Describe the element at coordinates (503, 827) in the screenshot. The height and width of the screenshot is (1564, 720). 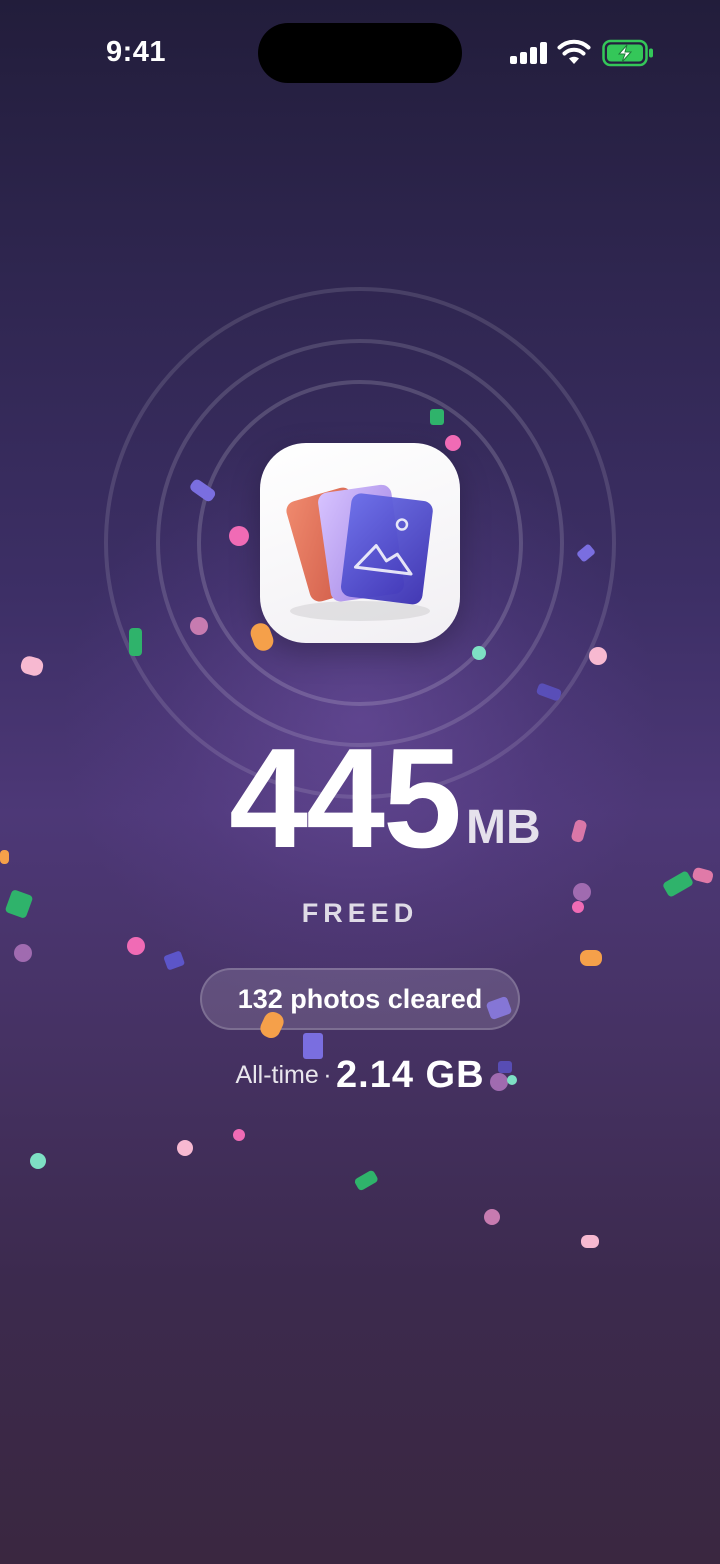
I see `freed-unit: MB` at that location.